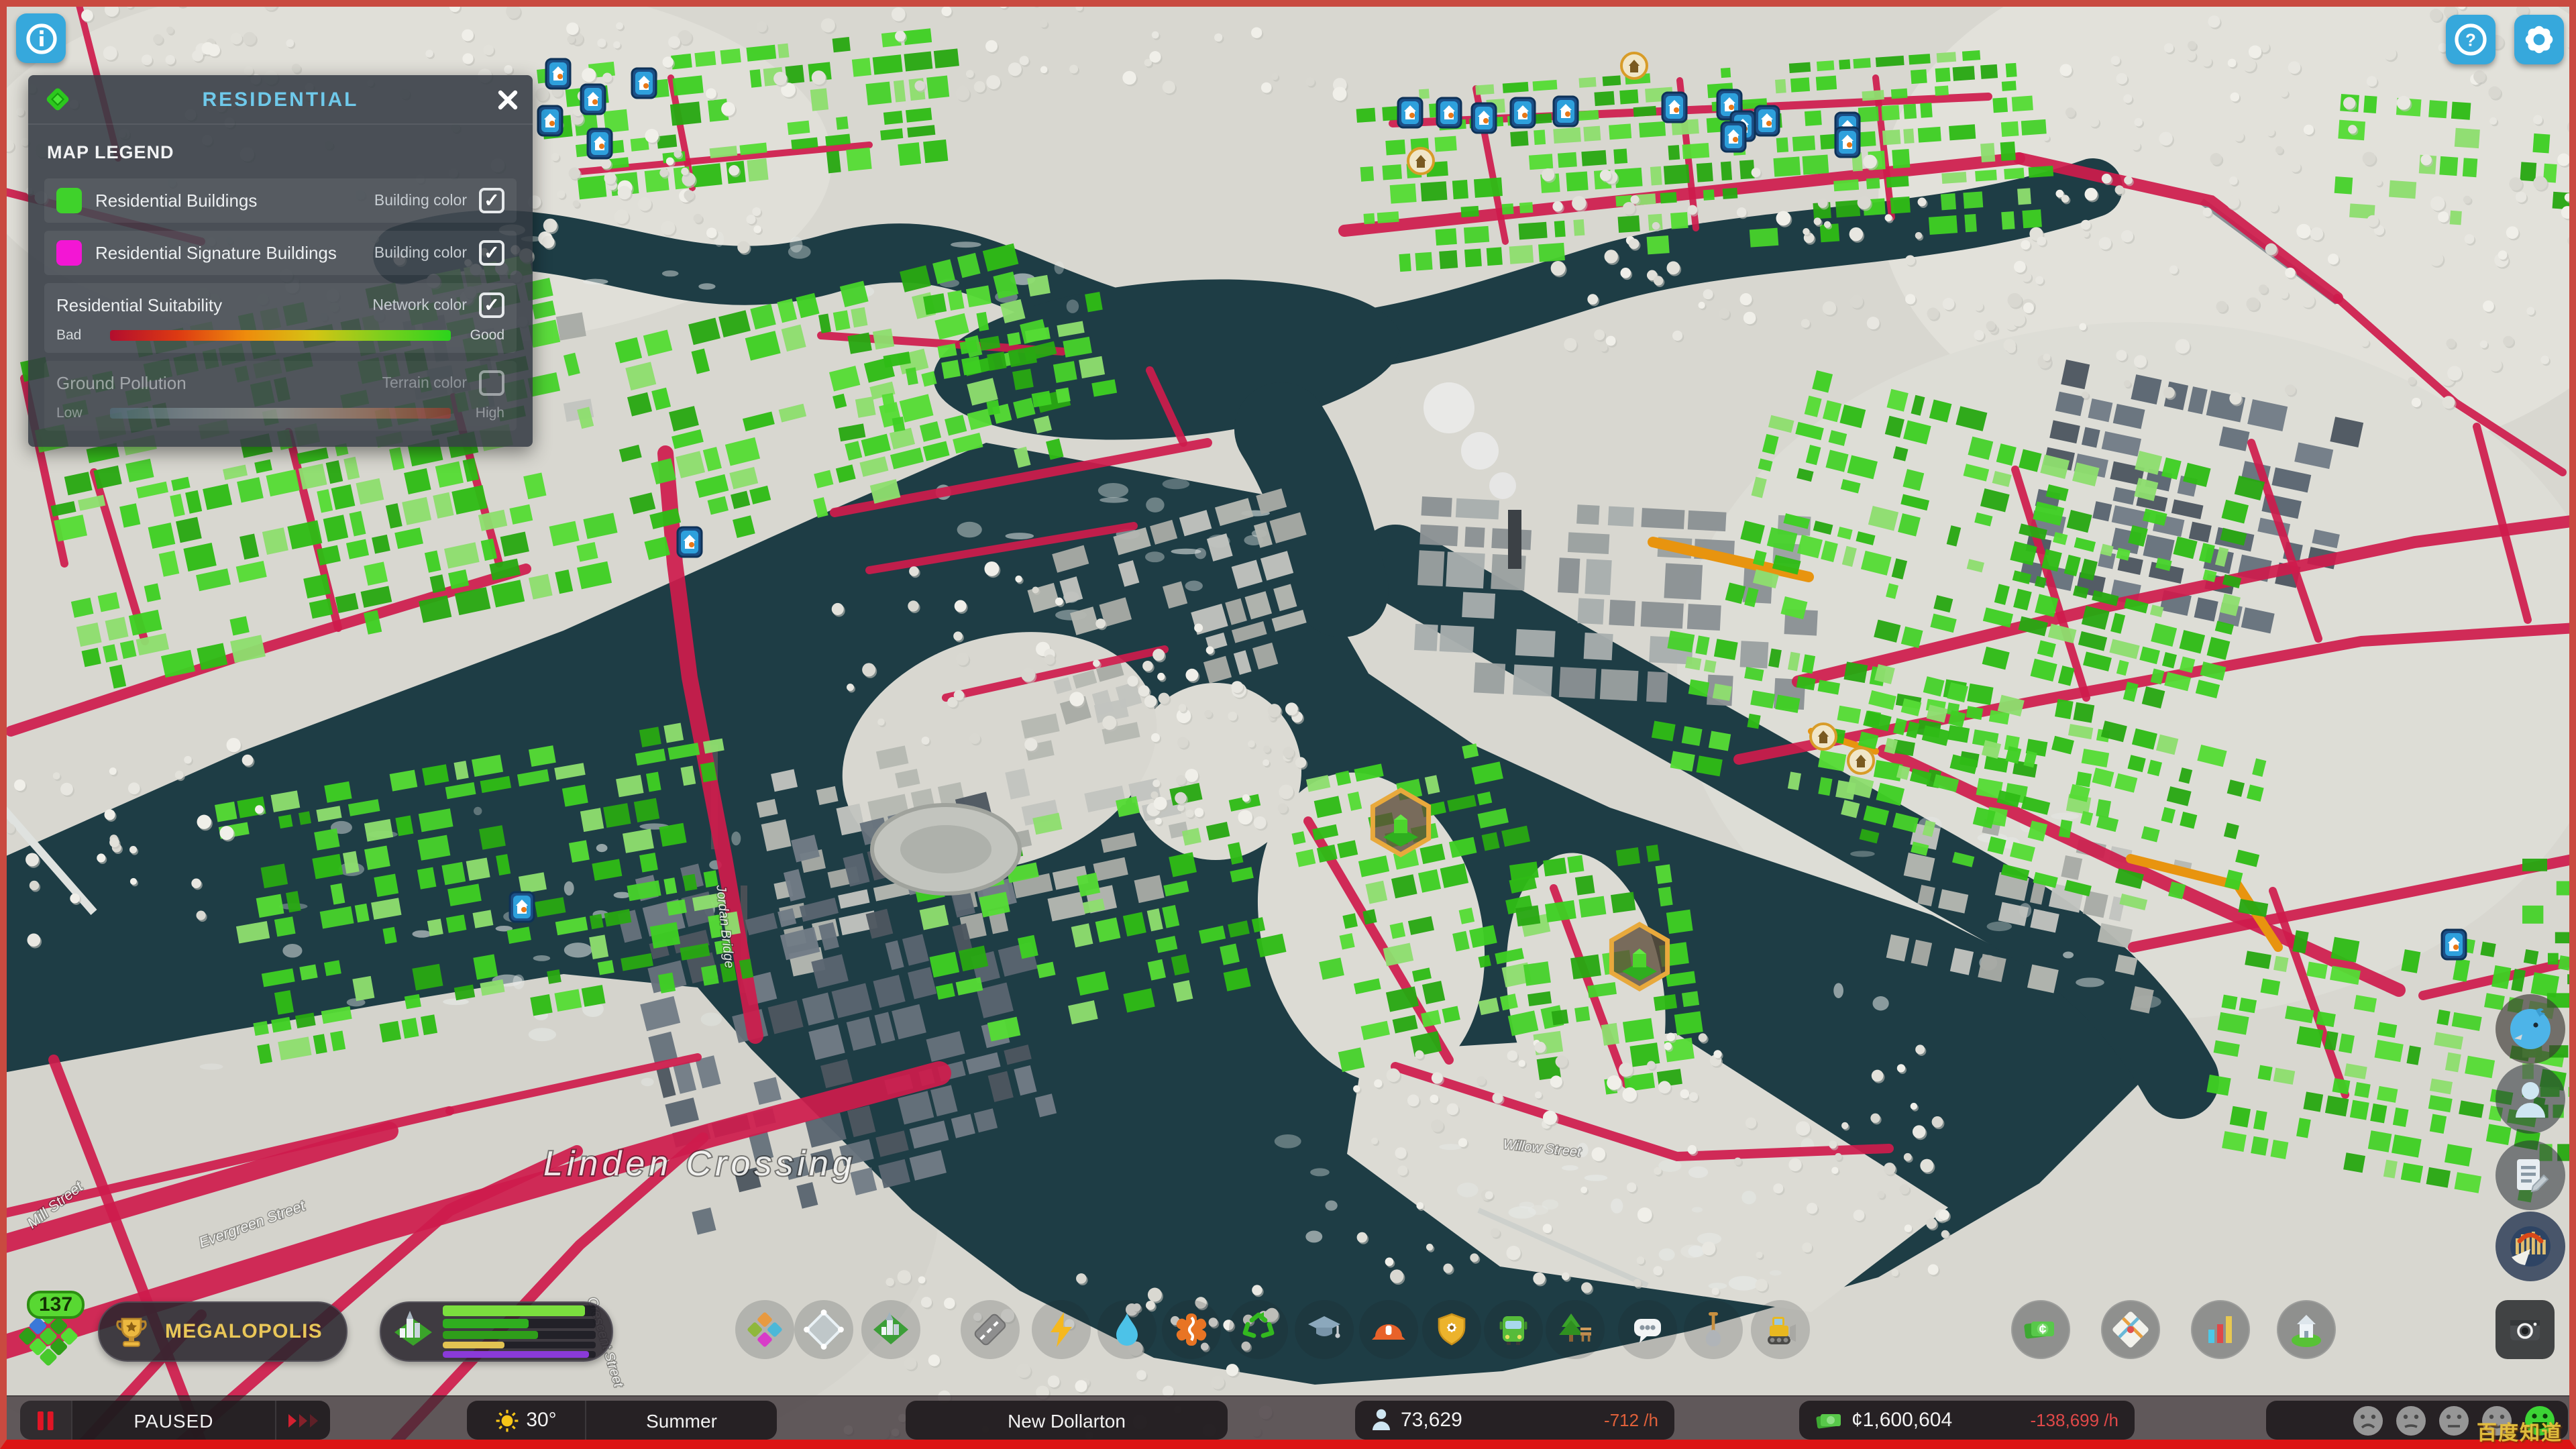 Image resolution: width=2576 pixels, height=1449 pixels. Describe the element at coordinates (681, 1420) in the screenshot. I see `season: Summer` at that location.